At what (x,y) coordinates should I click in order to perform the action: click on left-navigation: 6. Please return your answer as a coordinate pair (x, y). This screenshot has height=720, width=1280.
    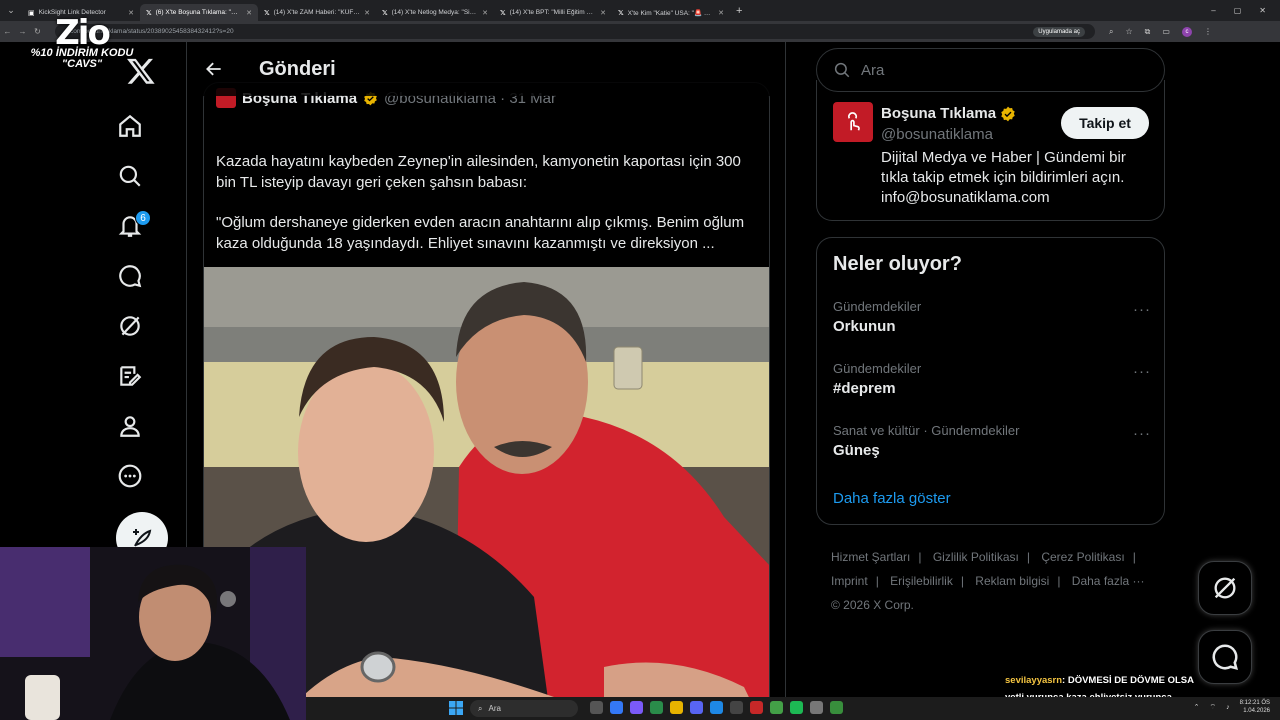
    Looking at the image, I should click on (130, 301).